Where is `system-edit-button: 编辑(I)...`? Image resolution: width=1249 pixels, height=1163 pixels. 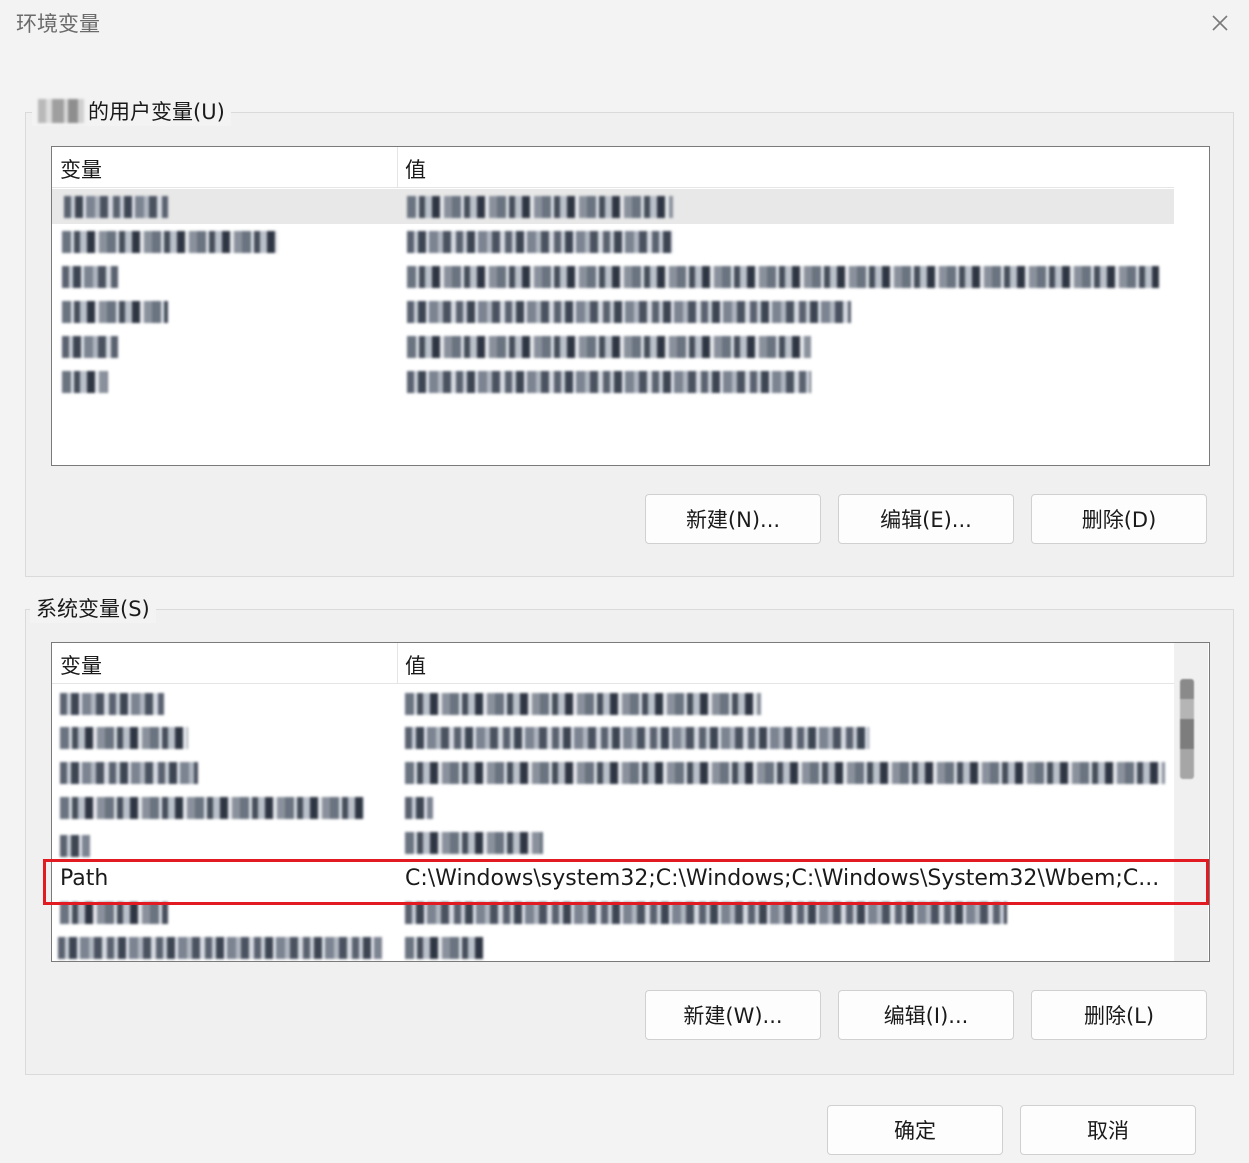
system-edit-button: 编辑(I)... is located at coordinates (926, 1015).